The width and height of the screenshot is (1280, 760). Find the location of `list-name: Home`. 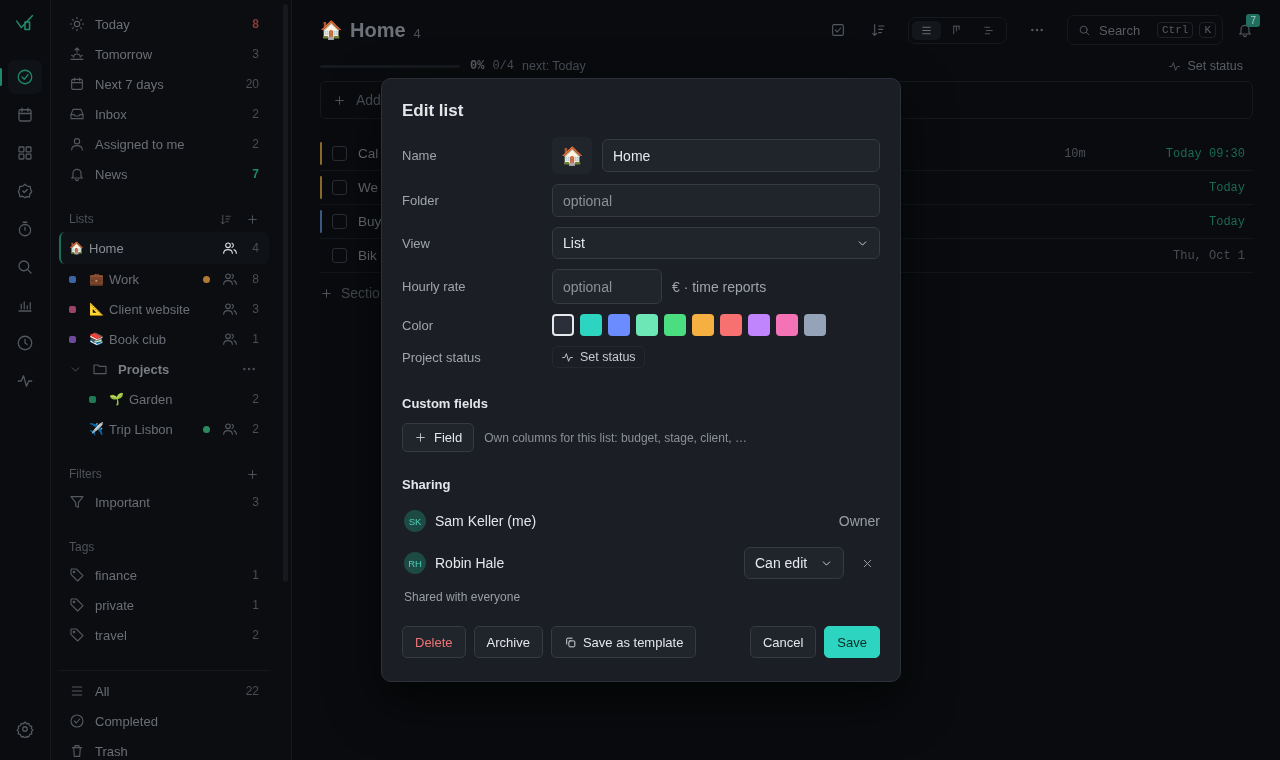

list-name: Home is located at coordinates (107, 248).